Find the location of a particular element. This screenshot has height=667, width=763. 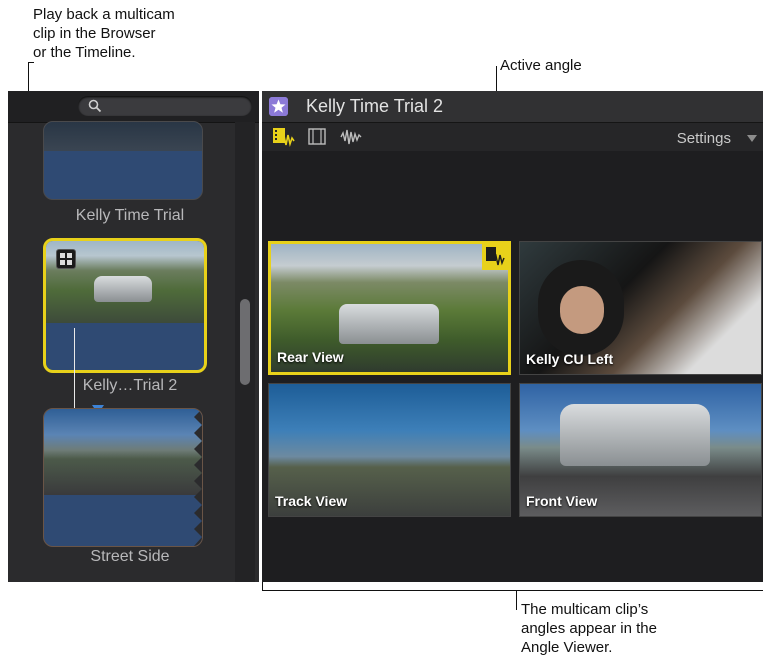

settings-button: Settings is located at coordinates (704, 138).